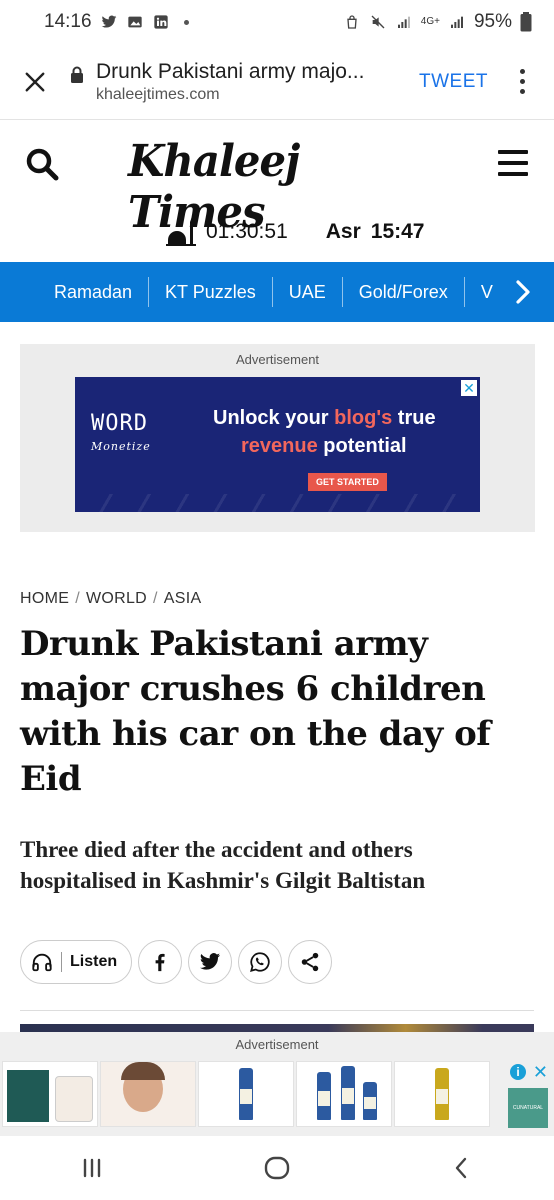 This screenshot has height=1200, width=554. Describe the element at coordinates (403, 22) in the screenshot. I see `signal-icon` at that location.